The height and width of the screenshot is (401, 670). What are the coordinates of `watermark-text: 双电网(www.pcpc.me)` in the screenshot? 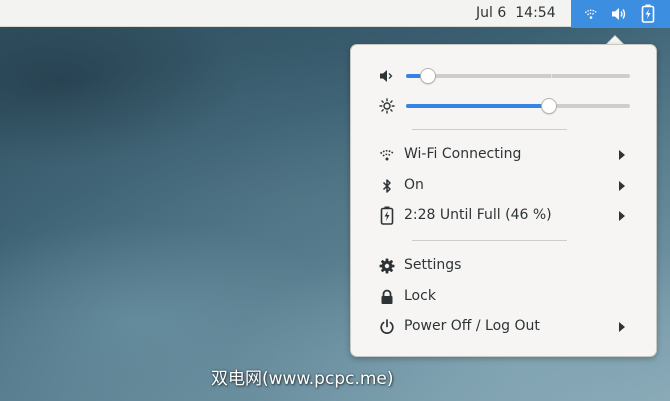 It's located at (302, 379).